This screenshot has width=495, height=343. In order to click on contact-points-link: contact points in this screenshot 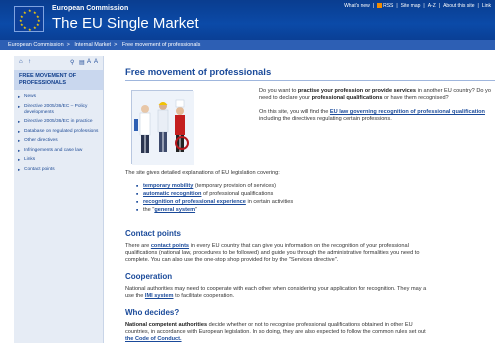, I will do `click(170, 246)`.